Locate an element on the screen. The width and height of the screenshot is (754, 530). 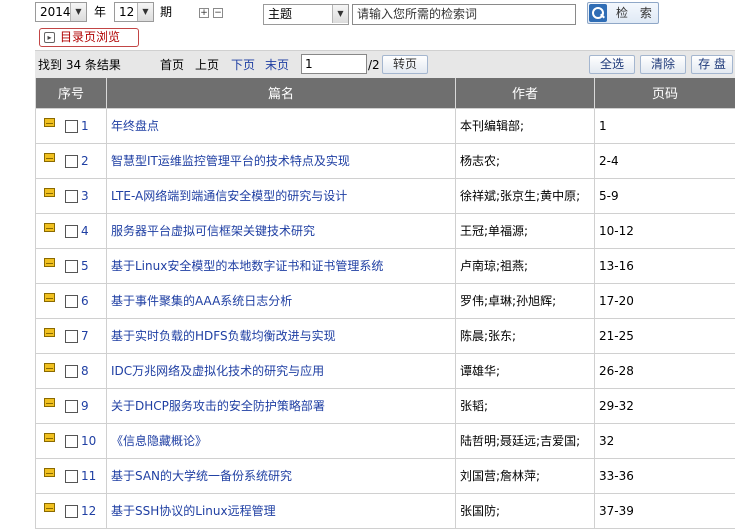
article-title-link: LTE-A网络端到端通信安全模型的研究与设计 is located at coordinates (229, 196).